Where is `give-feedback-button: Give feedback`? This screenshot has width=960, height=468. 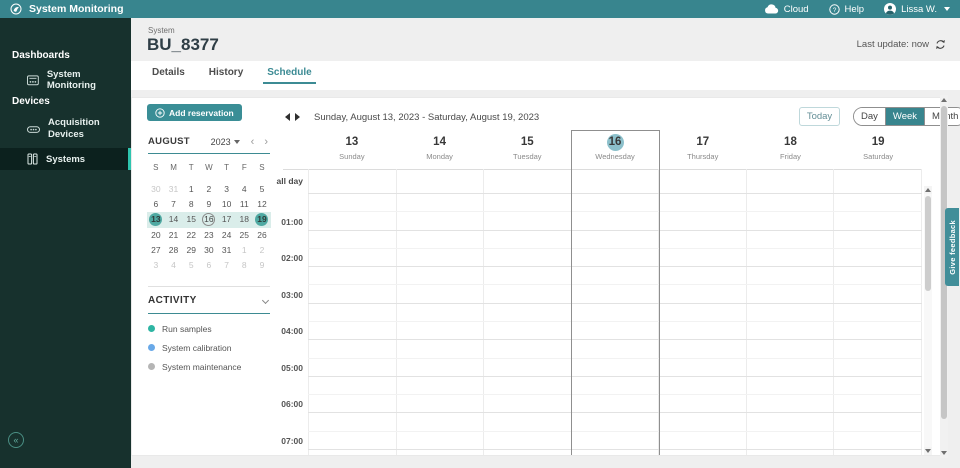
give-feedback-button: Give feedback is located at coordinates (952, 247).